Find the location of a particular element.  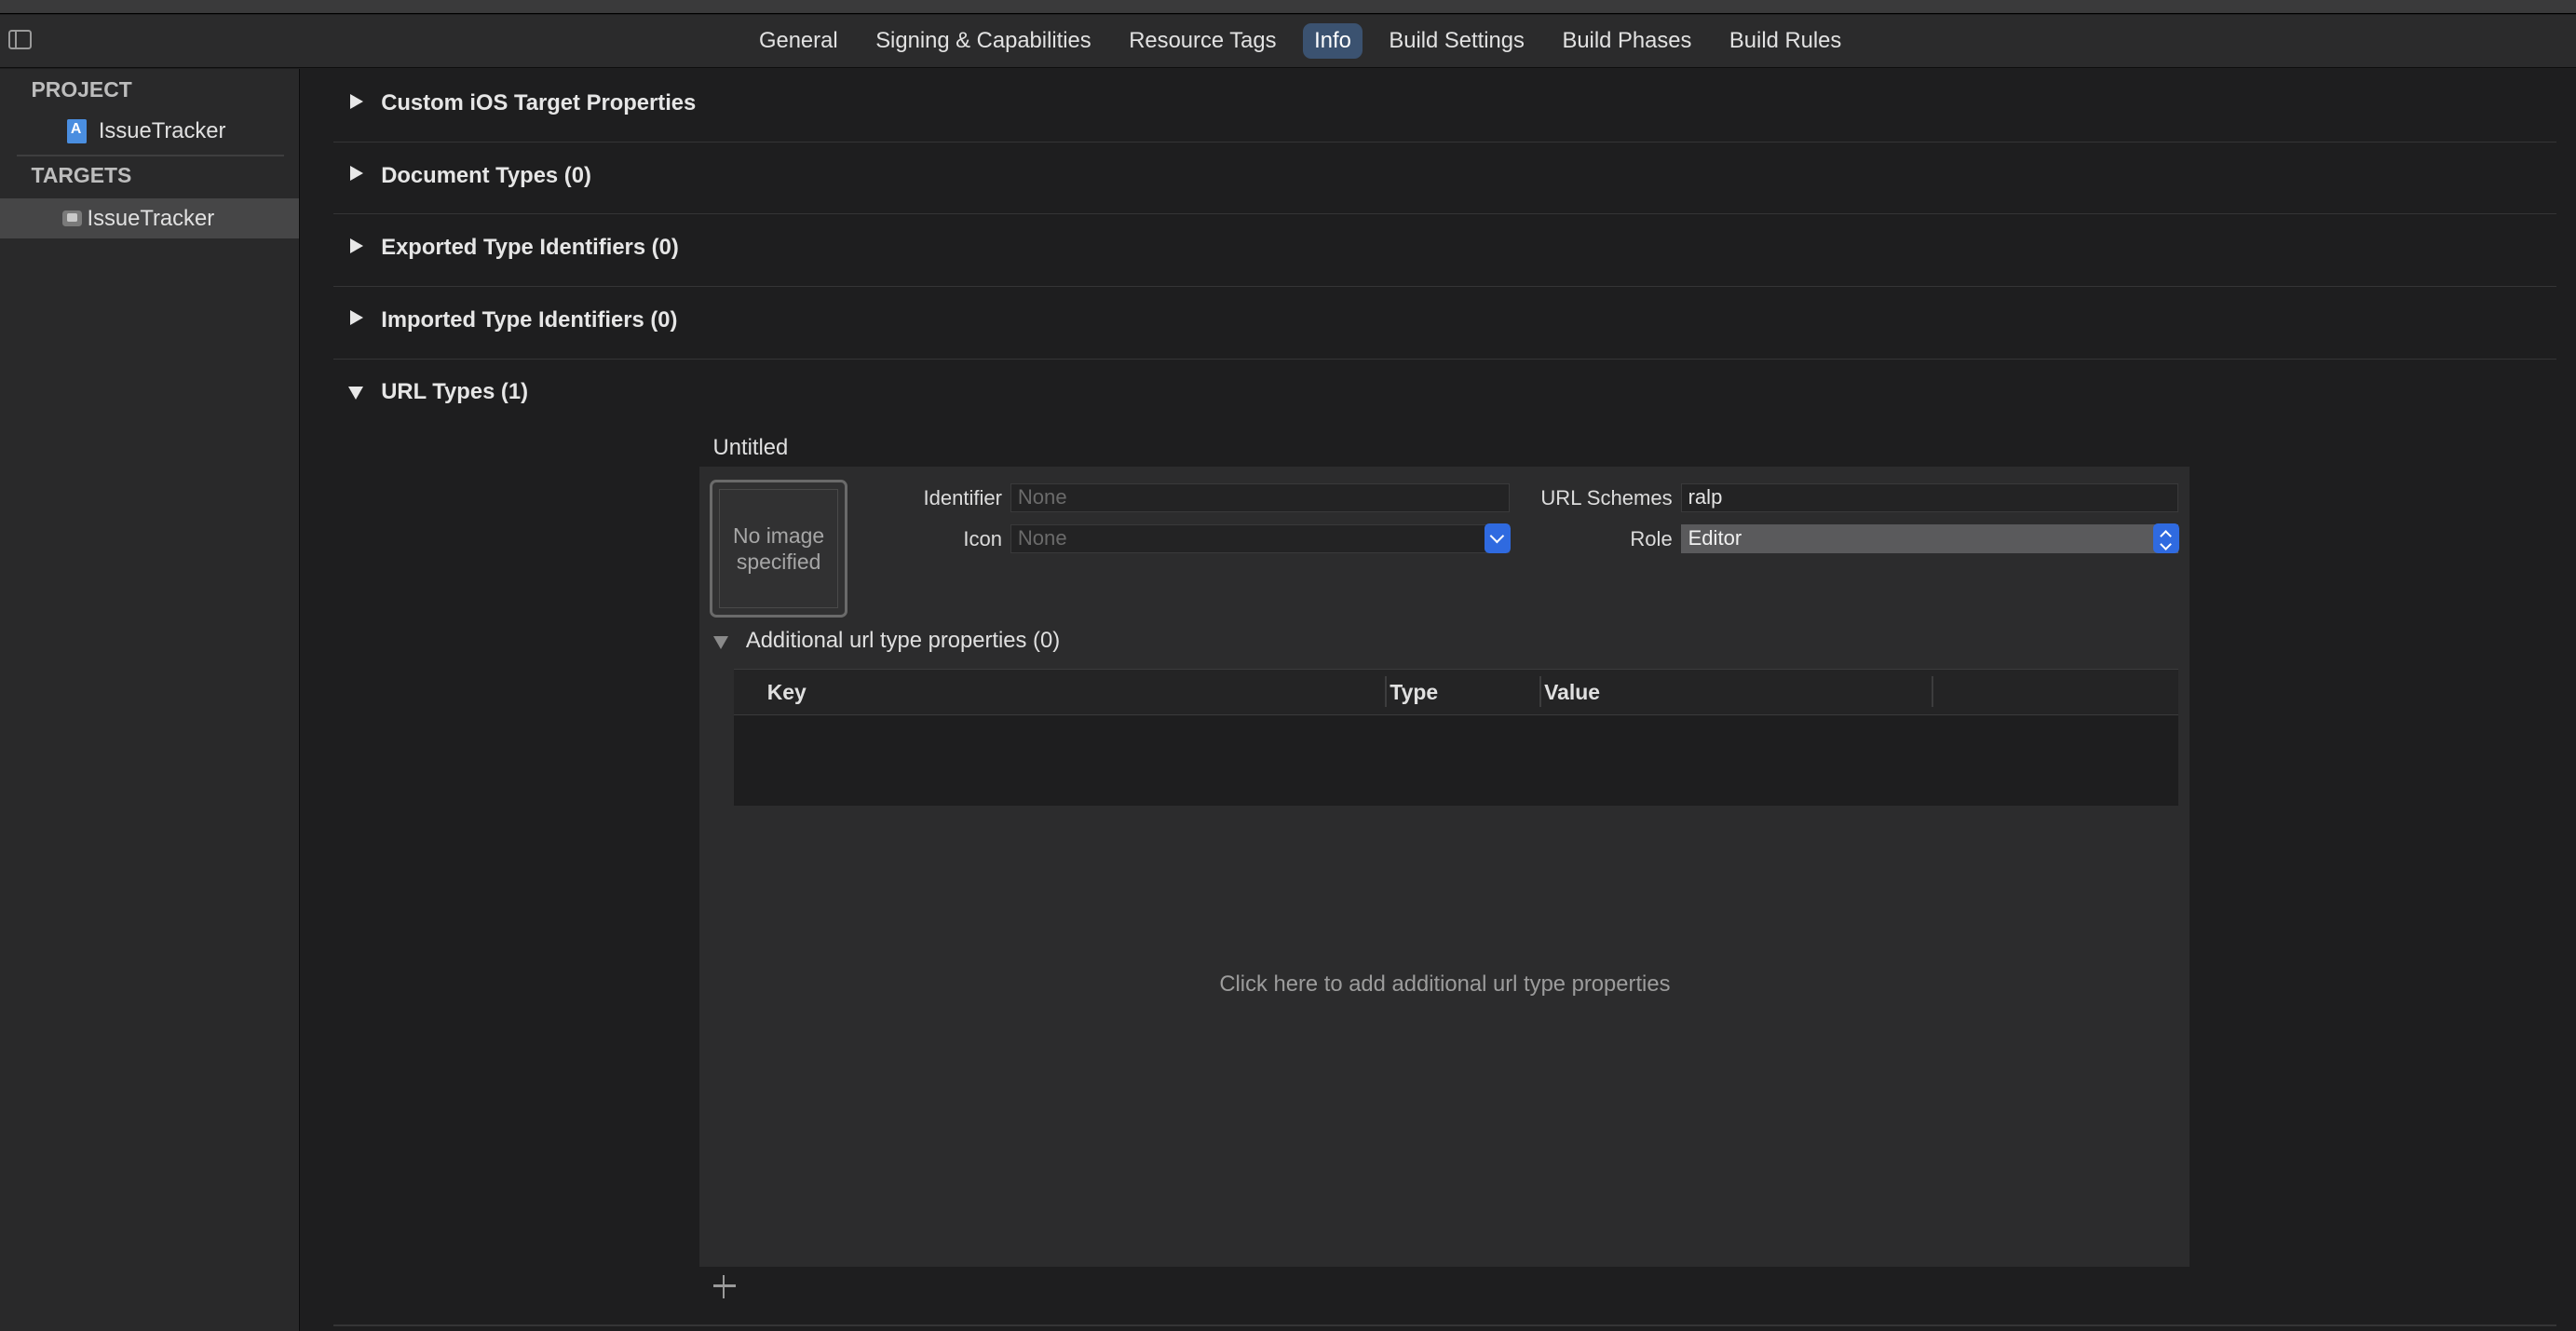

section-title: Exported Type Identifiers (0) is located at coordinates (530, 248).